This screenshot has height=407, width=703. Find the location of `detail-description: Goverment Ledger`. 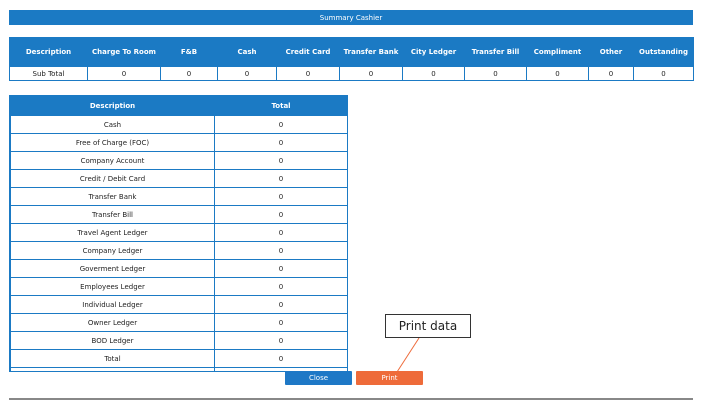

detail-description: Goverment Ledger is located at coordinates (112, 268).